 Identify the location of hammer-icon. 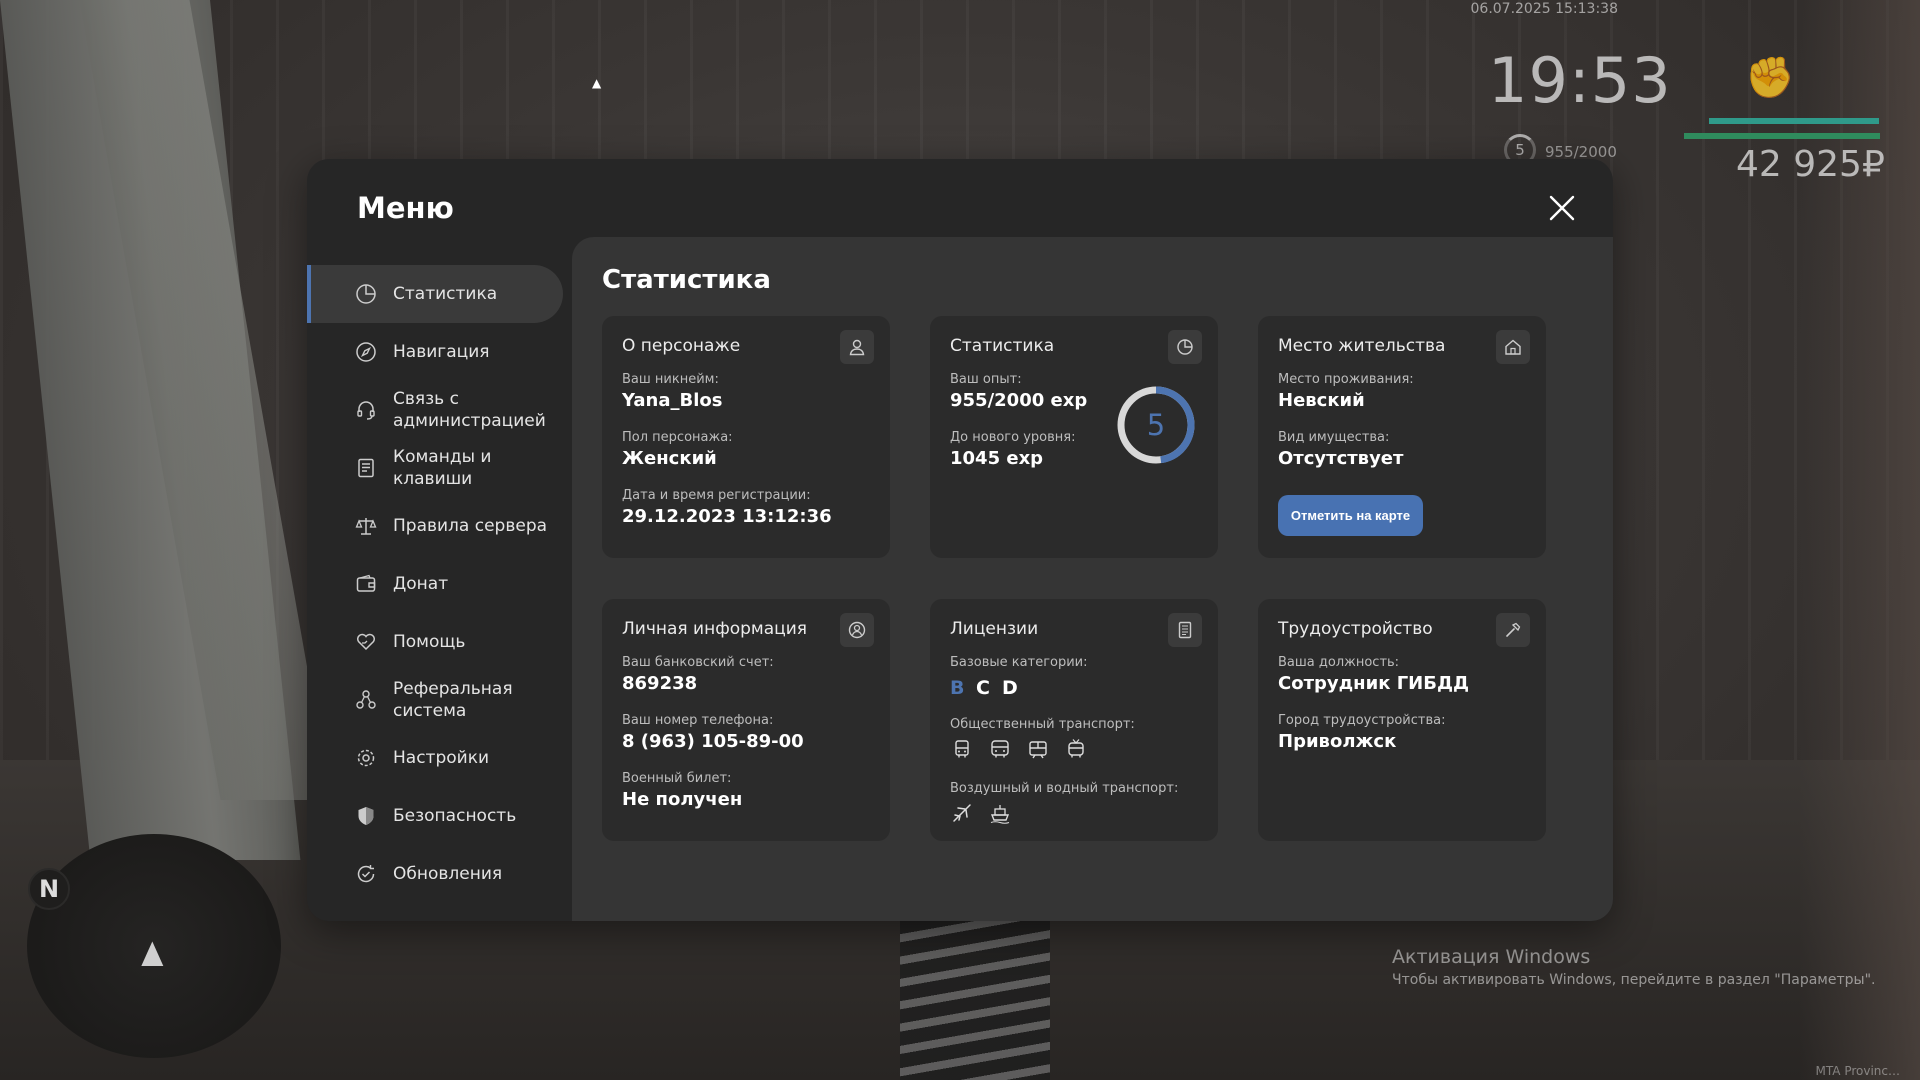
(1513, 630).